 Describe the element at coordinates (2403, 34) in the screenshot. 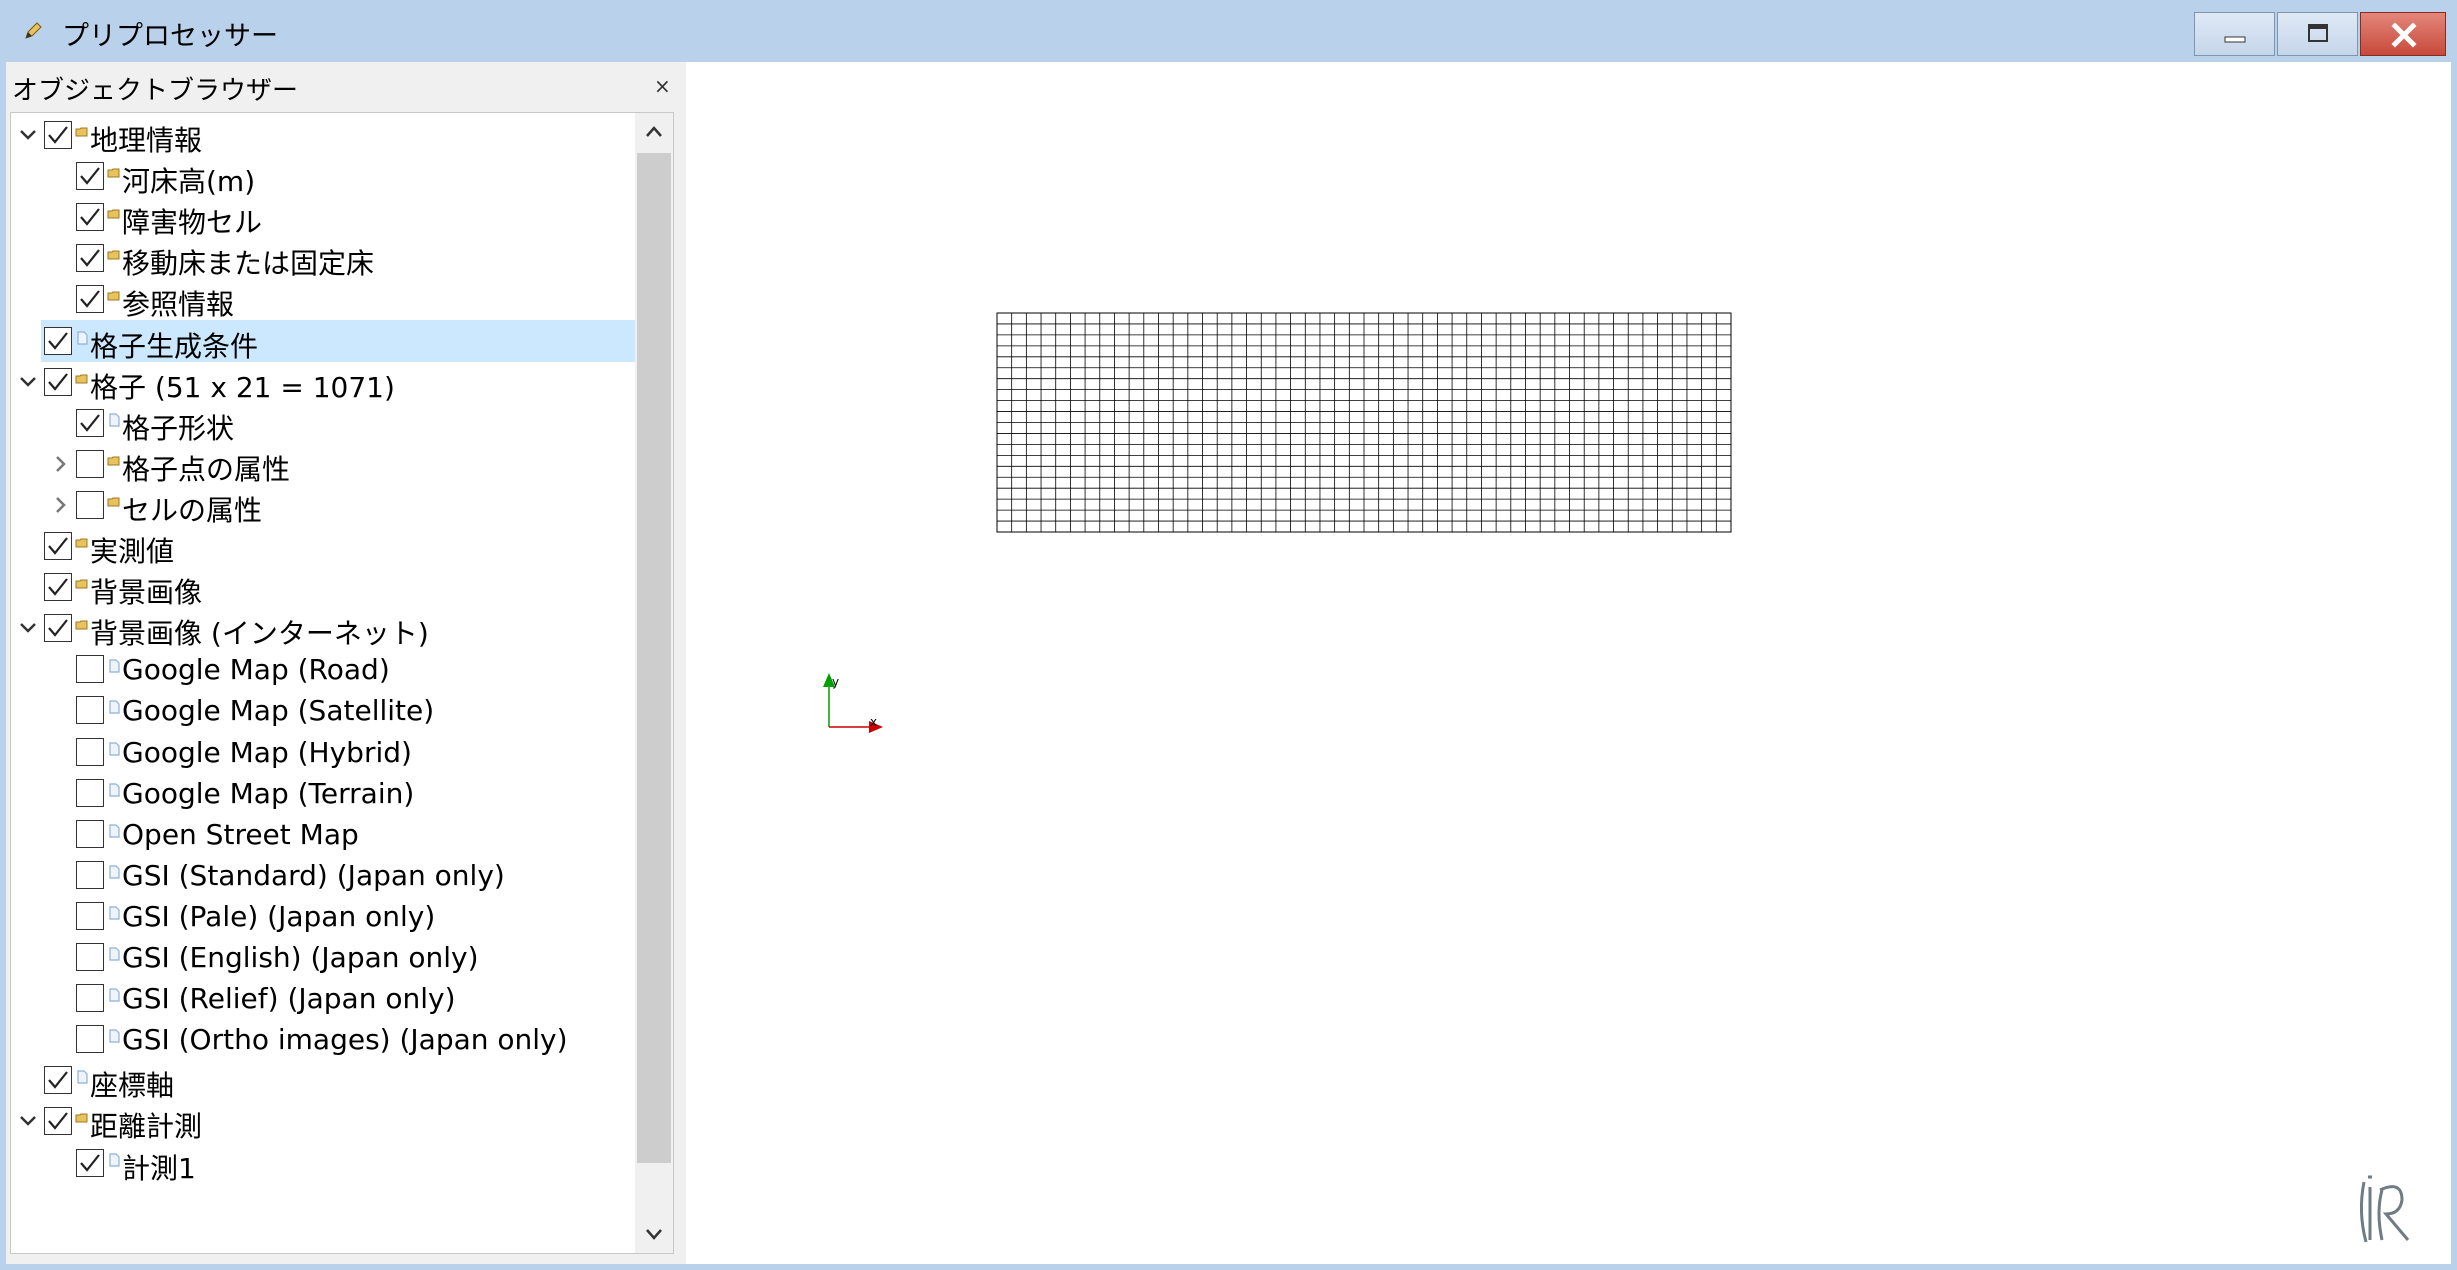

I see `close-button` at that location.